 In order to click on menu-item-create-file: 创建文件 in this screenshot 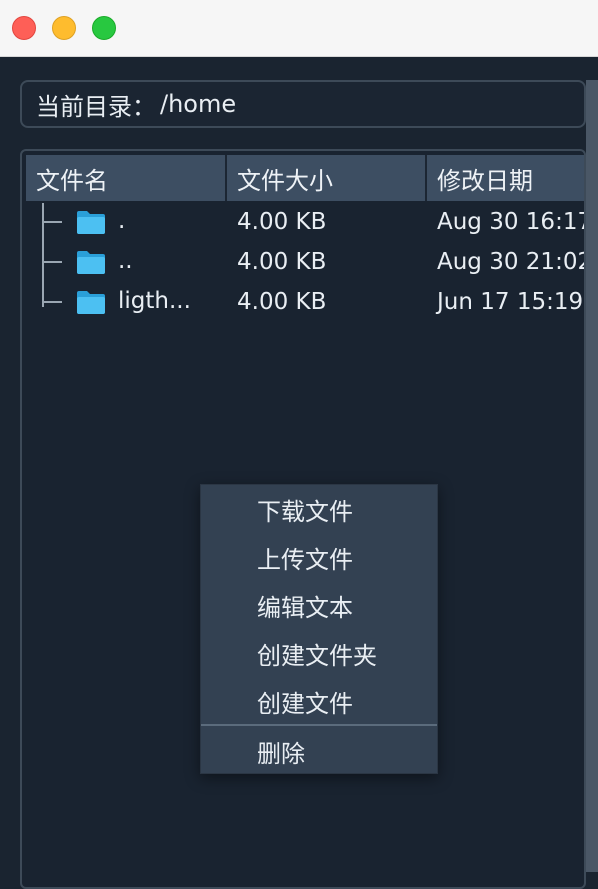, I will do `click(319, 701)`.